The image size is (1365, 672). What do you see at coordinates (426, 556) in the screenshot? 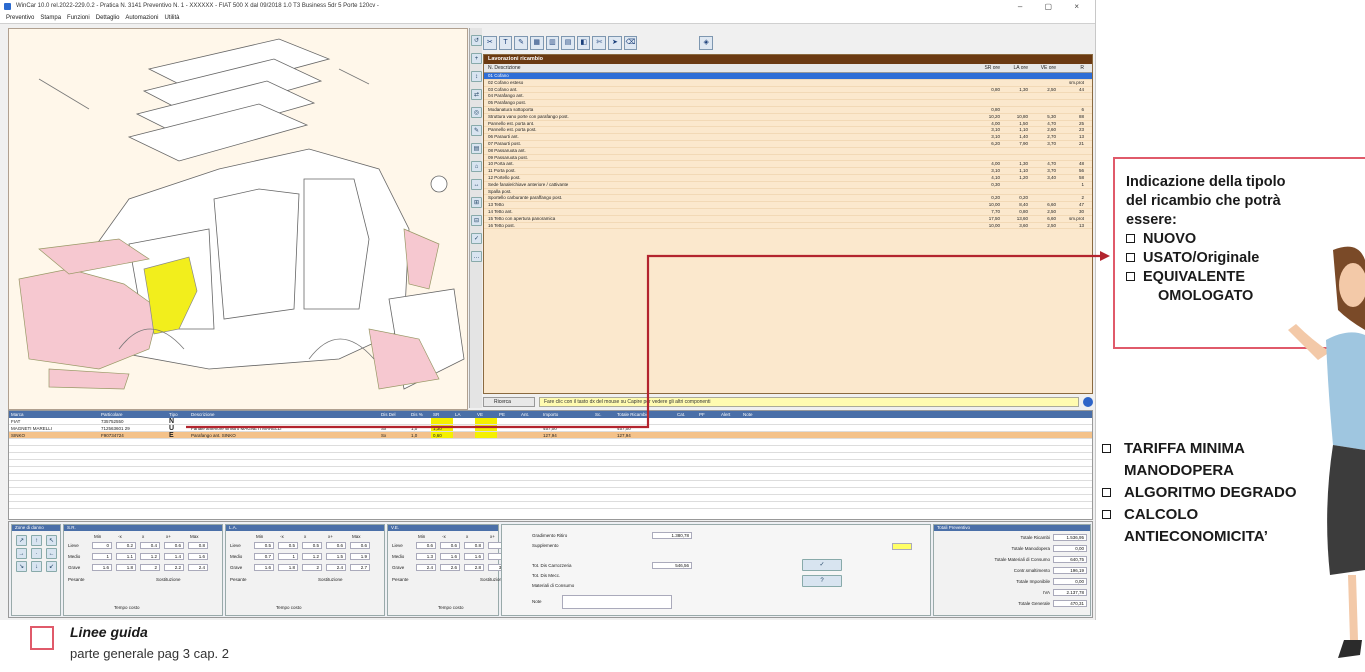
I see `grid-value: 1.3` at bounding box center [426, 556].